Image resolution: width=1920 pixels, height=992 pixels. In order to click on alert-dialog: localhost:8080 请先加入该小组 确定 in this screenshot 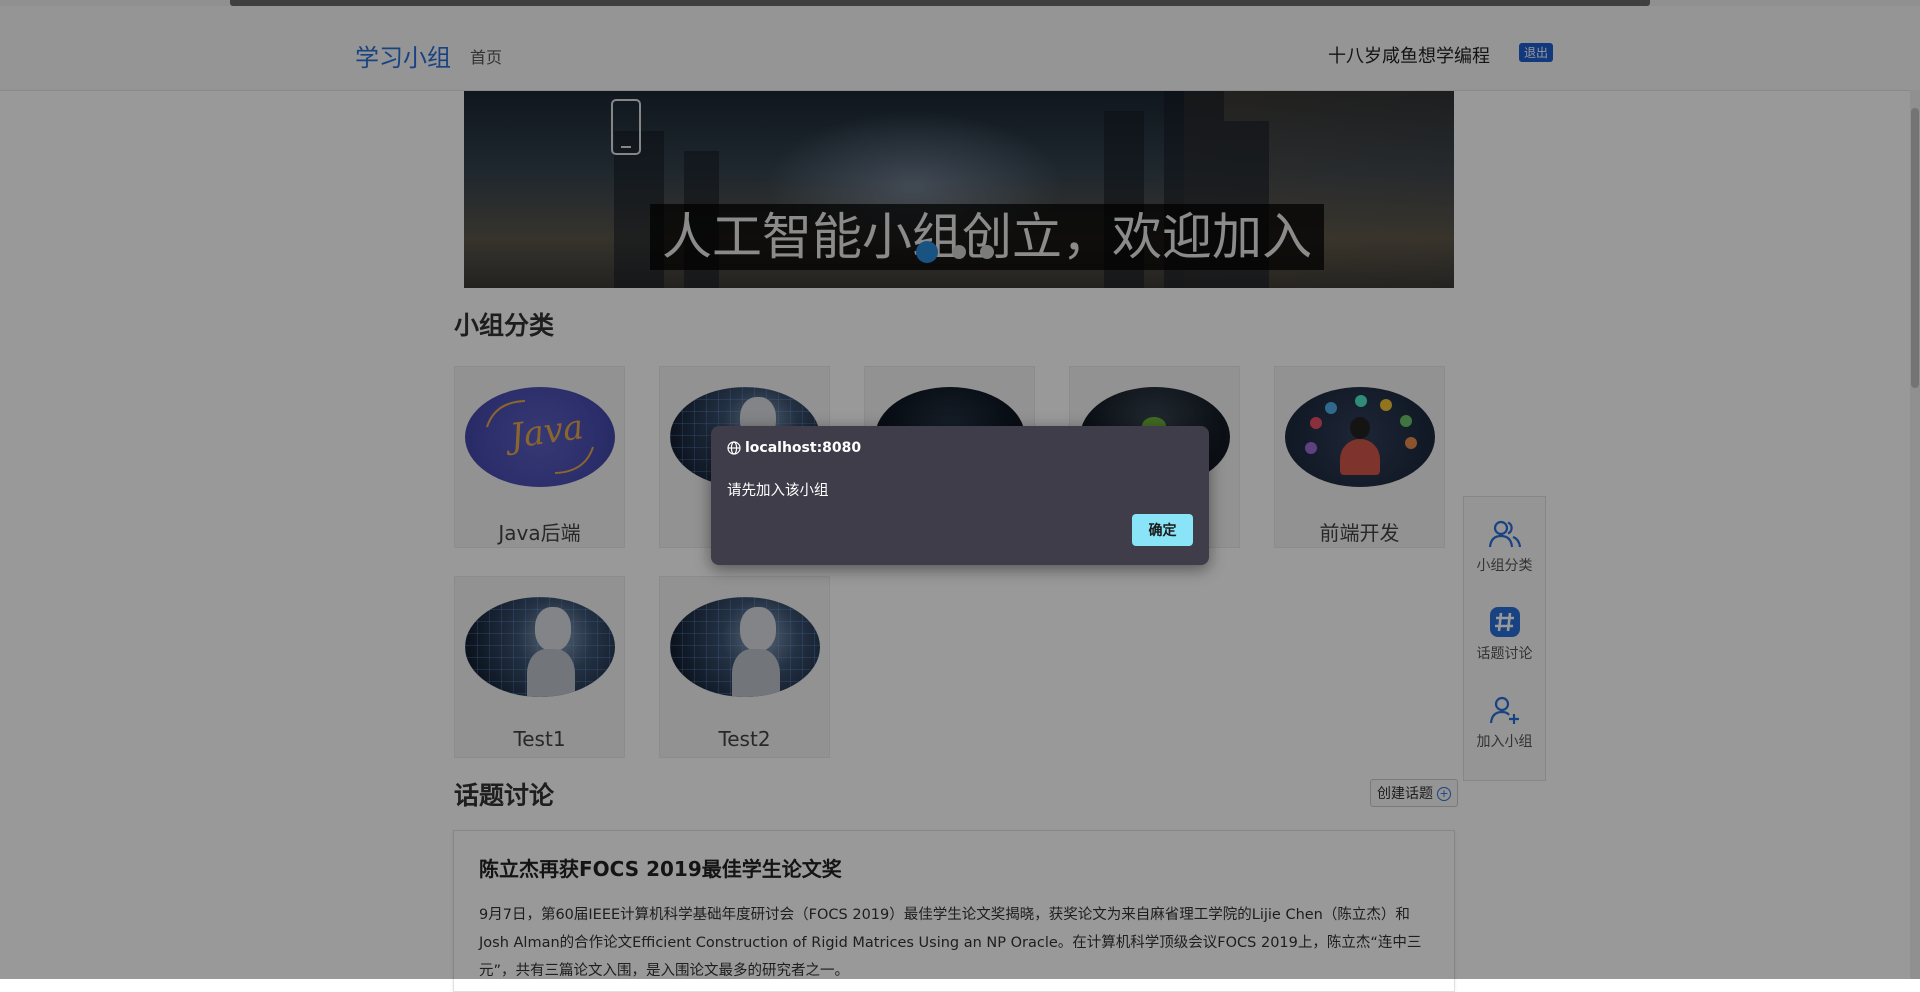, I will do `click(960, 495)`.